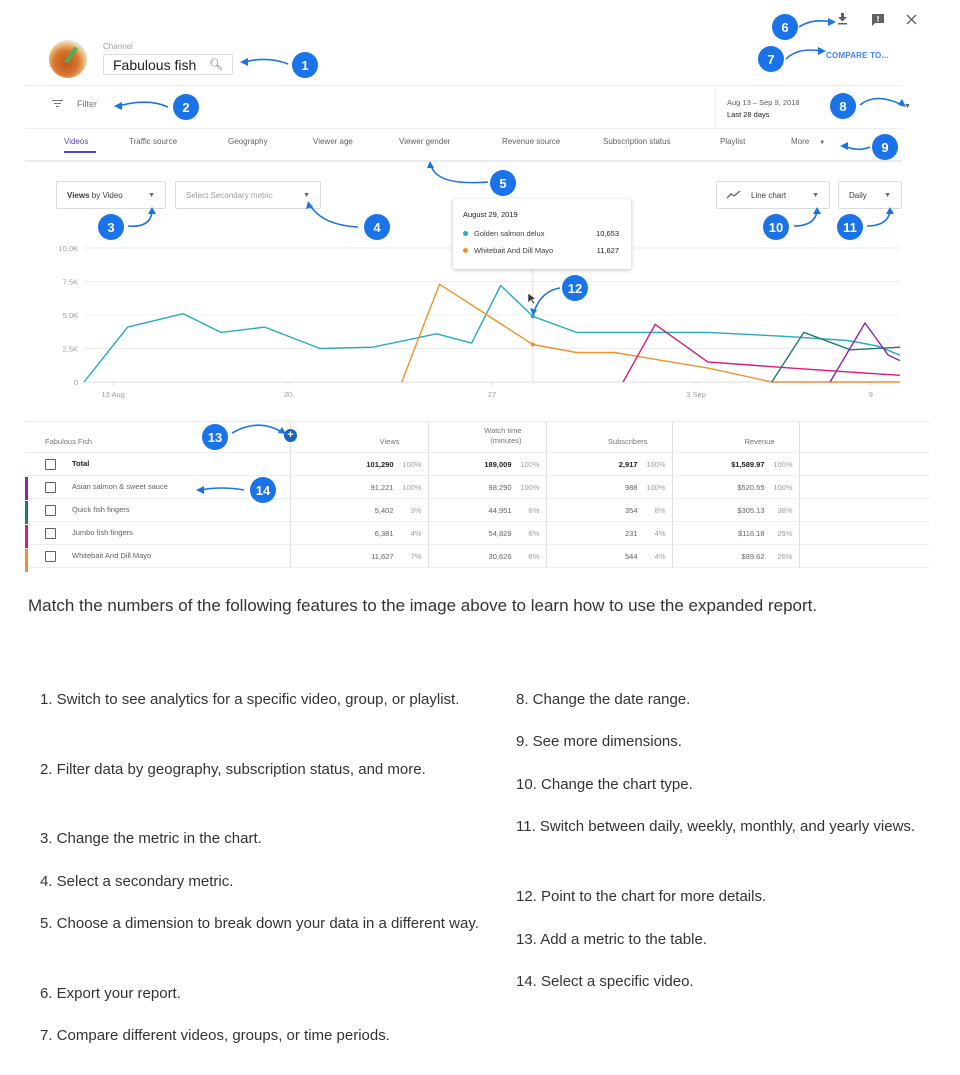 This screenshot has width=960, height=1075. Describe the element at coordinates (776, 227) in the screenshot. I see `callout-badge-10: 10` at that location.